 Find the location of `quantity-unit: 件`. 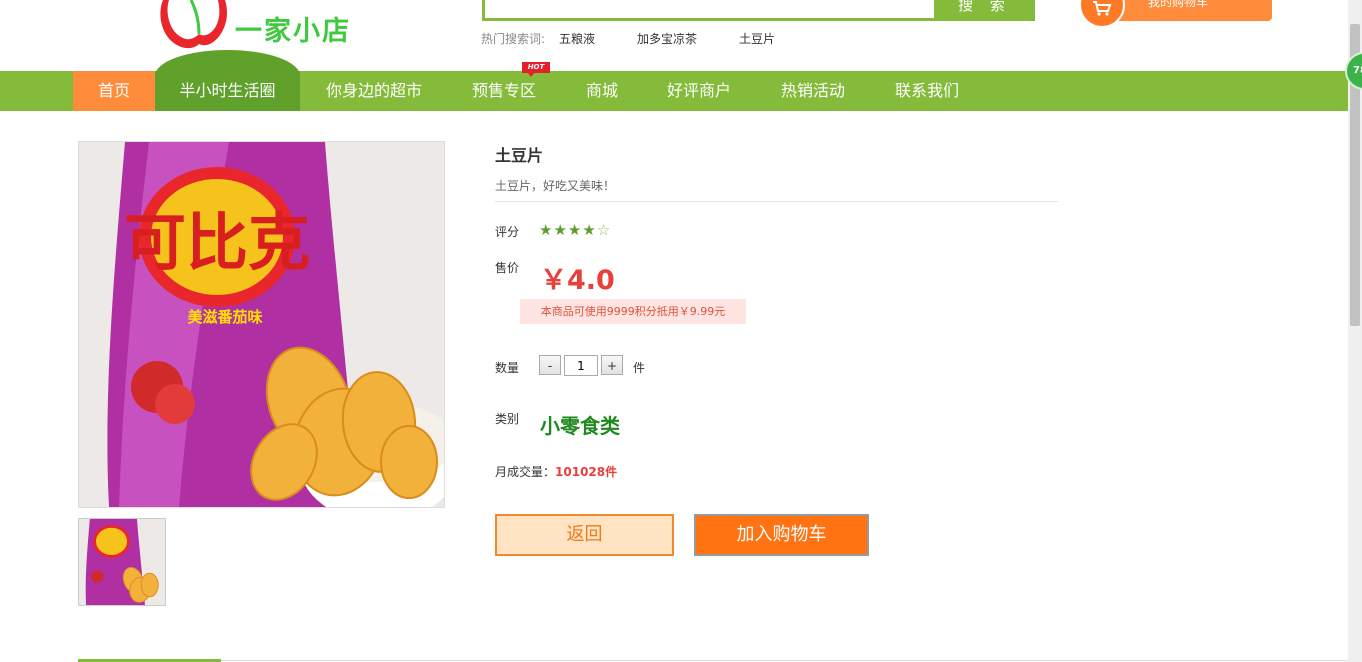

quantity-unit: 件 is located at coordinates (639, 368).